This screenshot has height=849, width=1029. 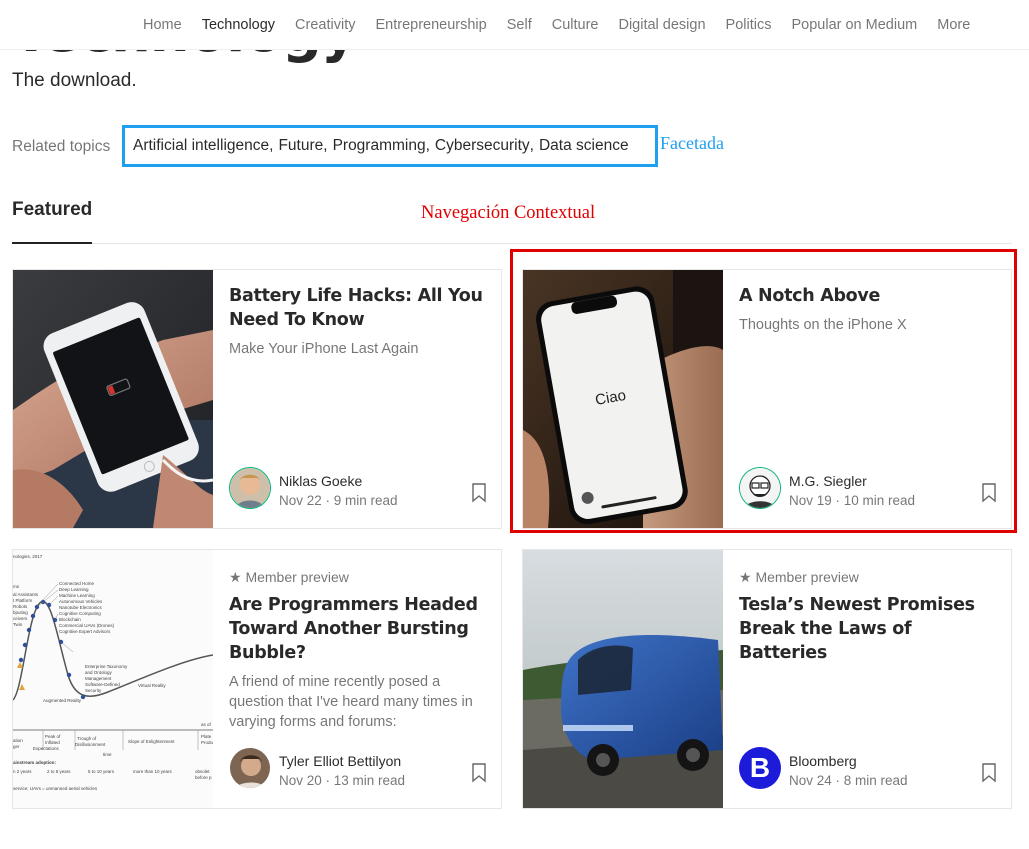 What do you see at coordinates (98, 678) in the screenshot?
I see `svg-text: Management` at bounding box center [98, 678].